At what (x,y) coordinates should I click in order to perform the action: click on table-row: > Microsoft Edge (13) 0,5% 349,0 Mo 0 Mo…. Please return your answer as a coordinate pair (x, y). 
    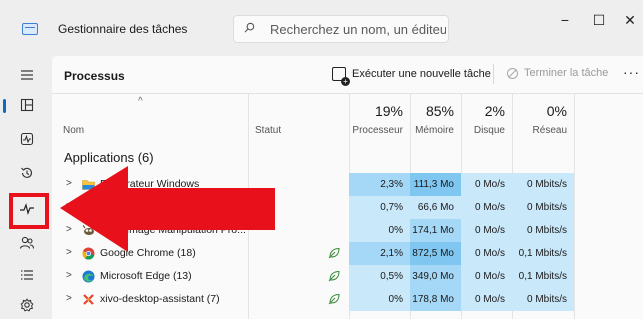
    Looking at the image, I should click on (347, 276).